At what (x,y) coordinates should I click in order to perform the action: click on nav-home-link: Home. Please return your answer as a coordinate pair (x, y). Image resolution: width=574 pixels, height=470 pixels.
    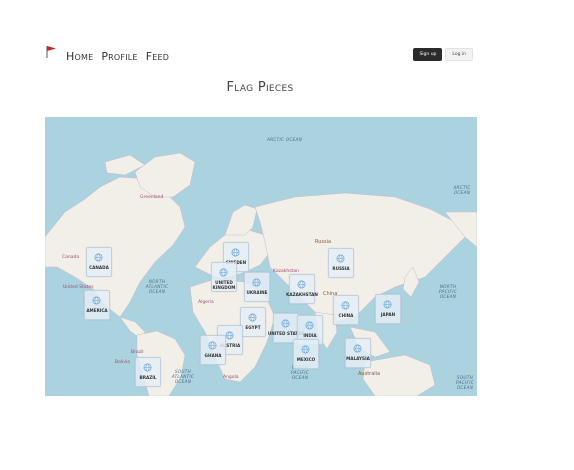
    Looking at the image, I should click on (79, 56).